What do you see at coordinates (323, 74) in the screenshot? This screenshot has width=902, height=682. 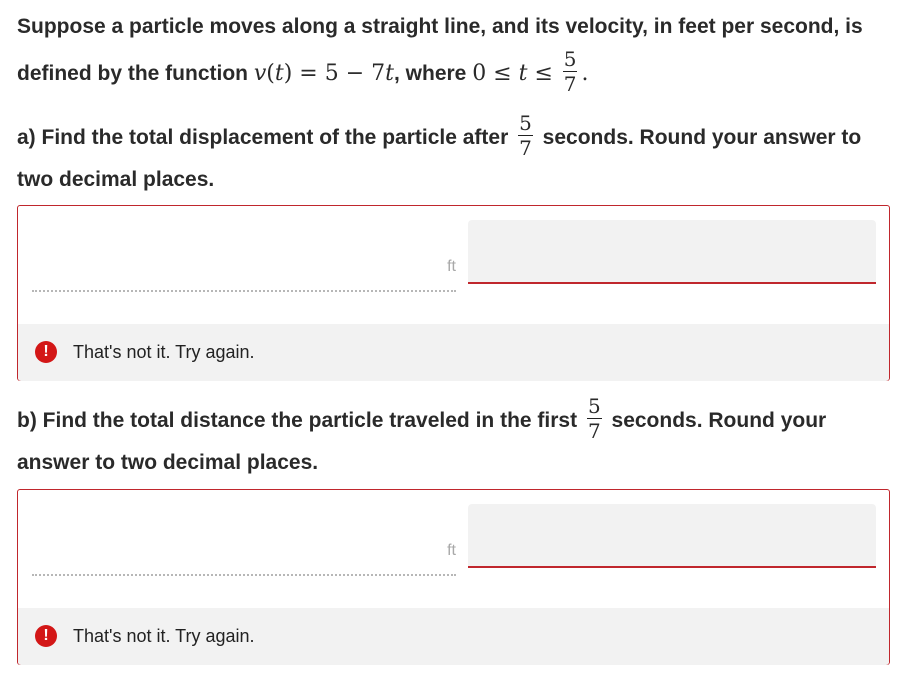 I see `velocity-function: v(t) = 5 − 7t` at bounding box center [323, 74].